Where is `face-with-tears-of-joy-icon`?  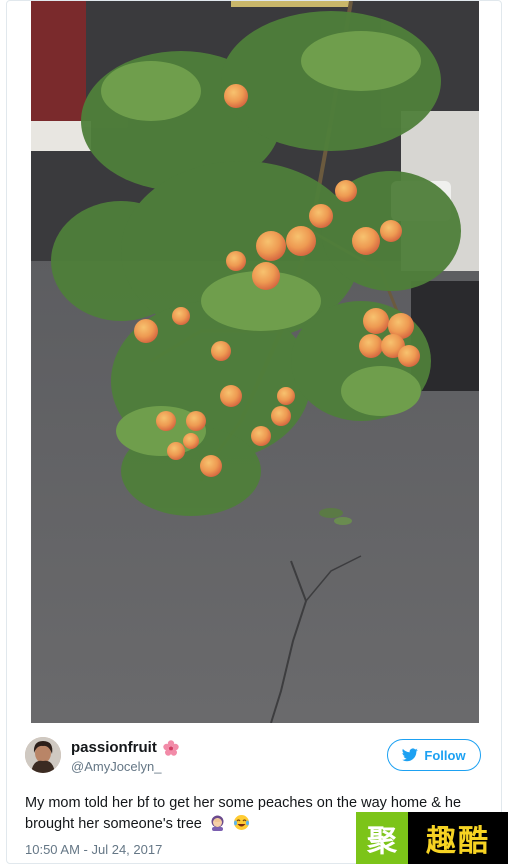 face-with-tears-of-joy-icon is located at coordinates (241, 822).